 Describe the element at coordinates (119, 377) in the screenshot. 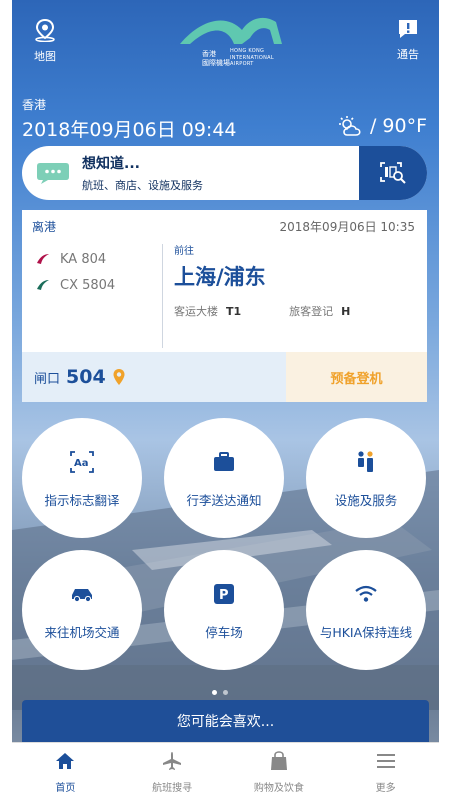

I see `location-pin-icon` at that location.